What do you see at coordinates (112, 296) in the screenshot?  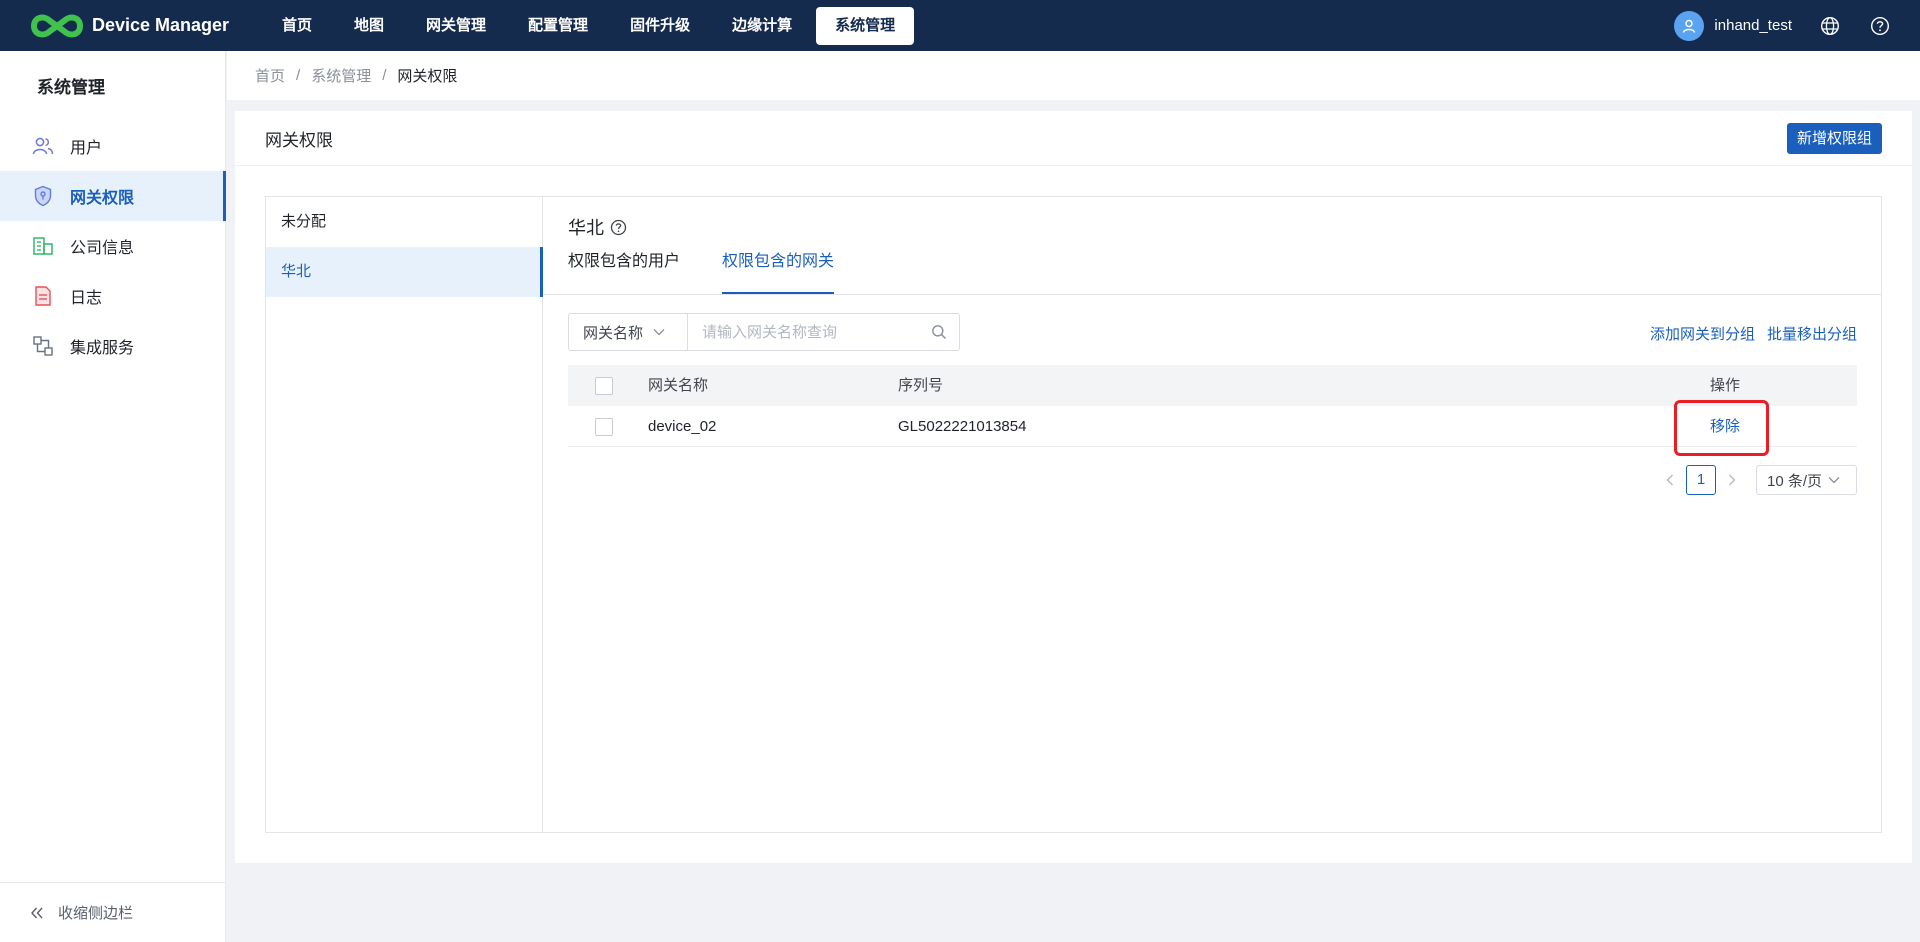 I see `sidebar-item-logs: 日志` at bounding box center [112, 296].